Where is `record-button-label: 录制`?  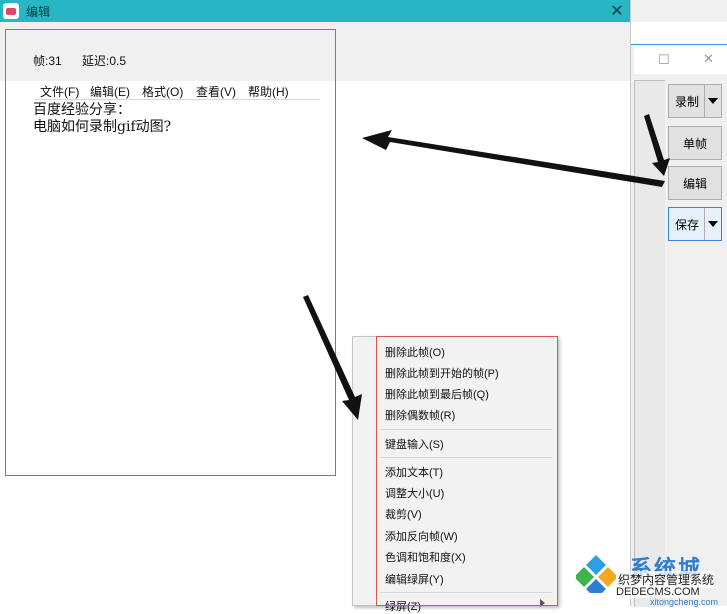 record-button-label: 录制 is located at coordinates (686, 101).